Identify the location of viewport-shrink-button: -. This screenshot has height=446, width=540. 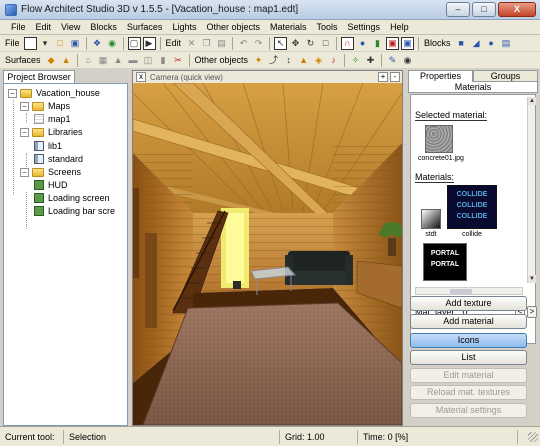
(395, 77).